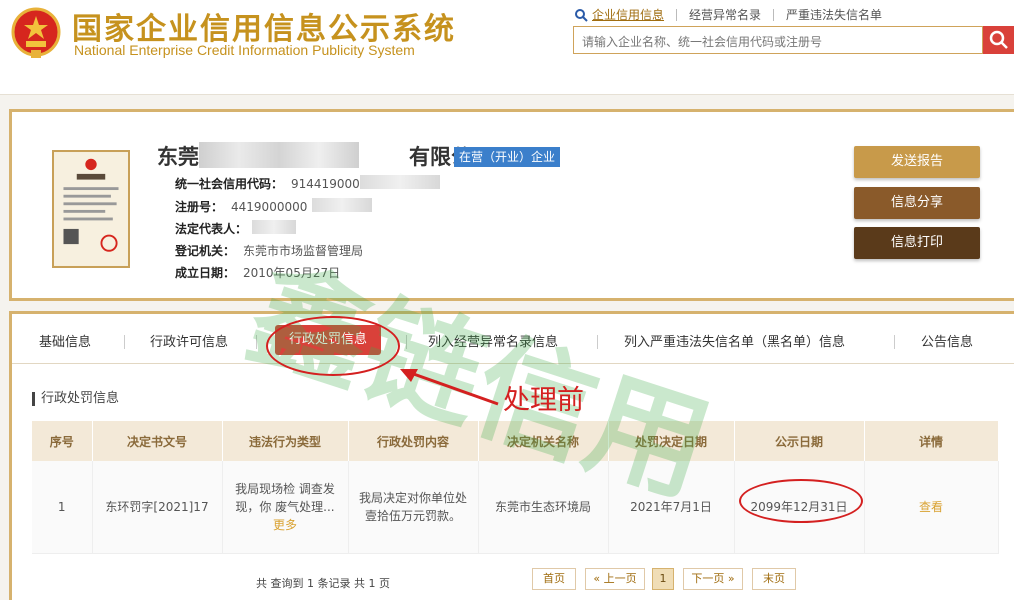 The width and height of the screenshot is (1014, 600). Describe the element at coordinates (774, 579) in the screenshot. I see `pager-last: 末页` at that location.